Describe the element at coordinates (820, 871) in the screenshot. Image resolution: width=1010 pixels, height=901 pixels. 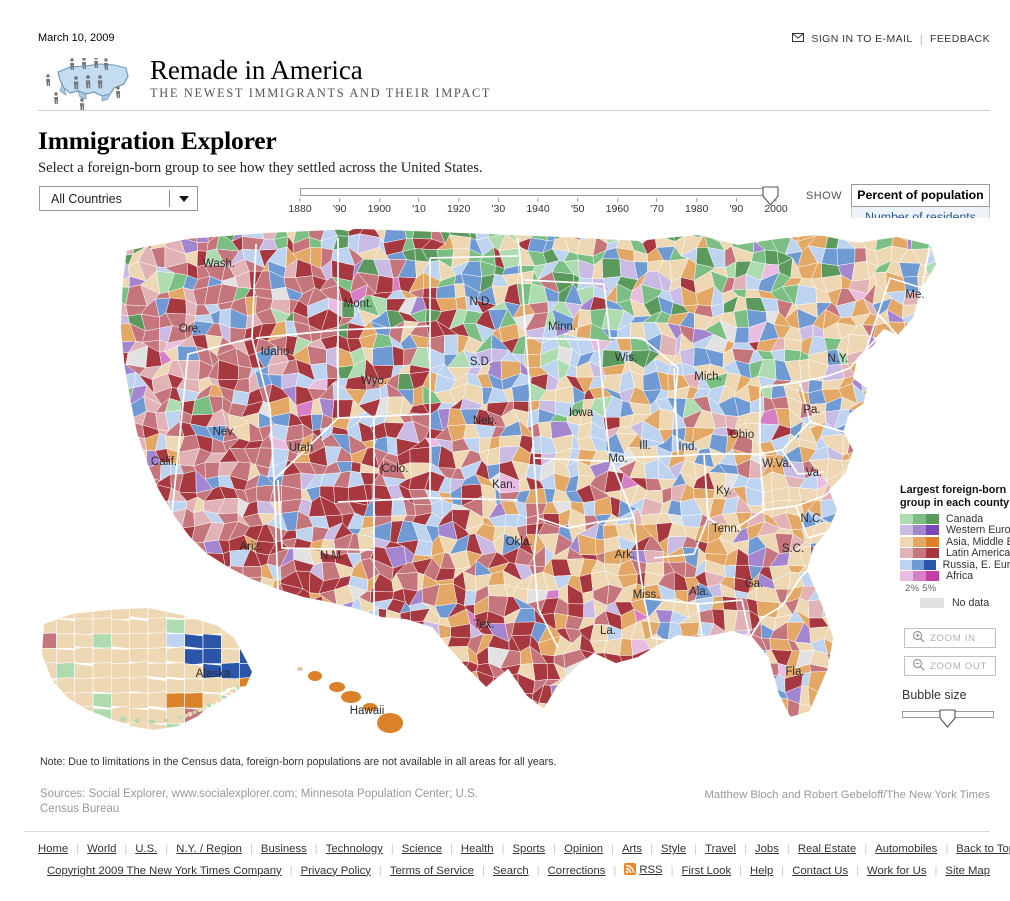
I see `footer-link: Contact Us` at that location.